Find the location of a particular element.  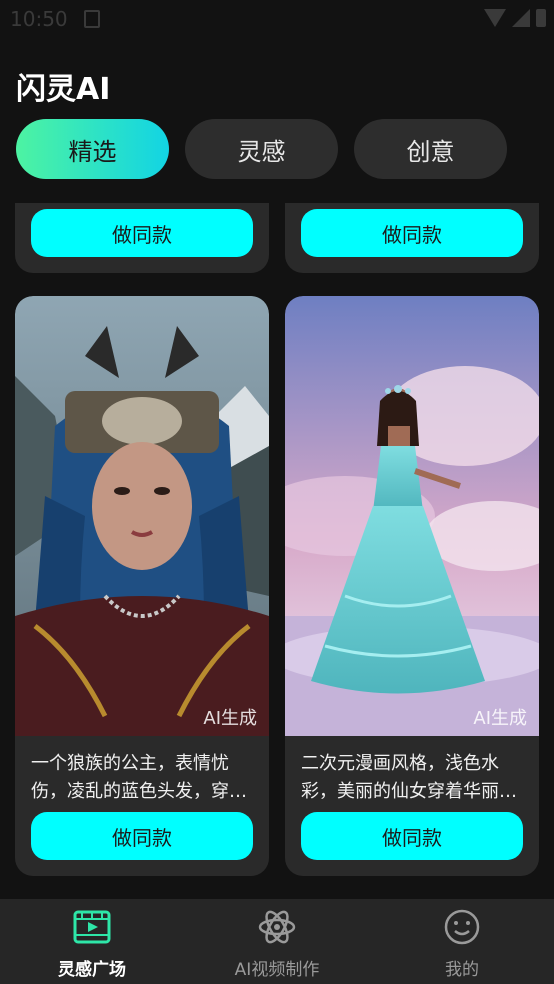

smiley-icon is located at coordinates (462, 927).